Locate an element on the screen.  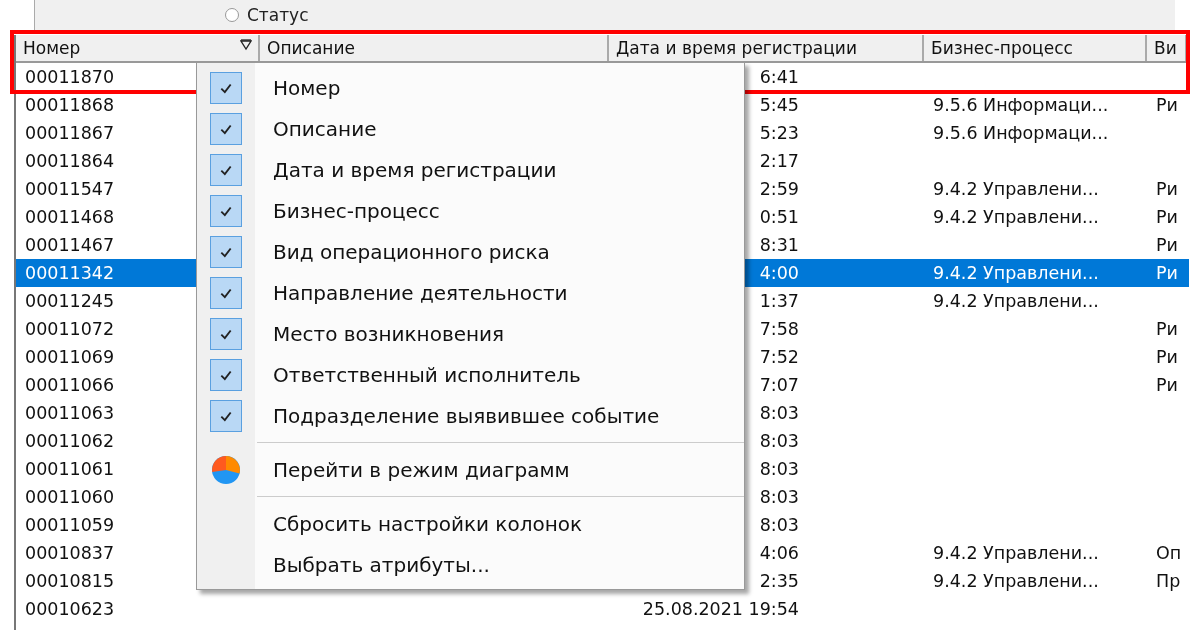
table-cell: 0:51 is located at coordinates (779, 217).